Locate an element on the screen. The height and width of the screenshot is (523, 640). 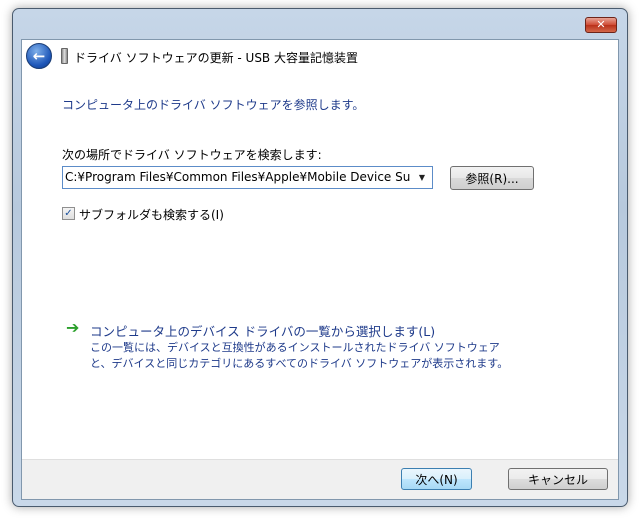
include-subfolders-label: サブフォルダも検索する(I) is located at coordinates (151, 214).